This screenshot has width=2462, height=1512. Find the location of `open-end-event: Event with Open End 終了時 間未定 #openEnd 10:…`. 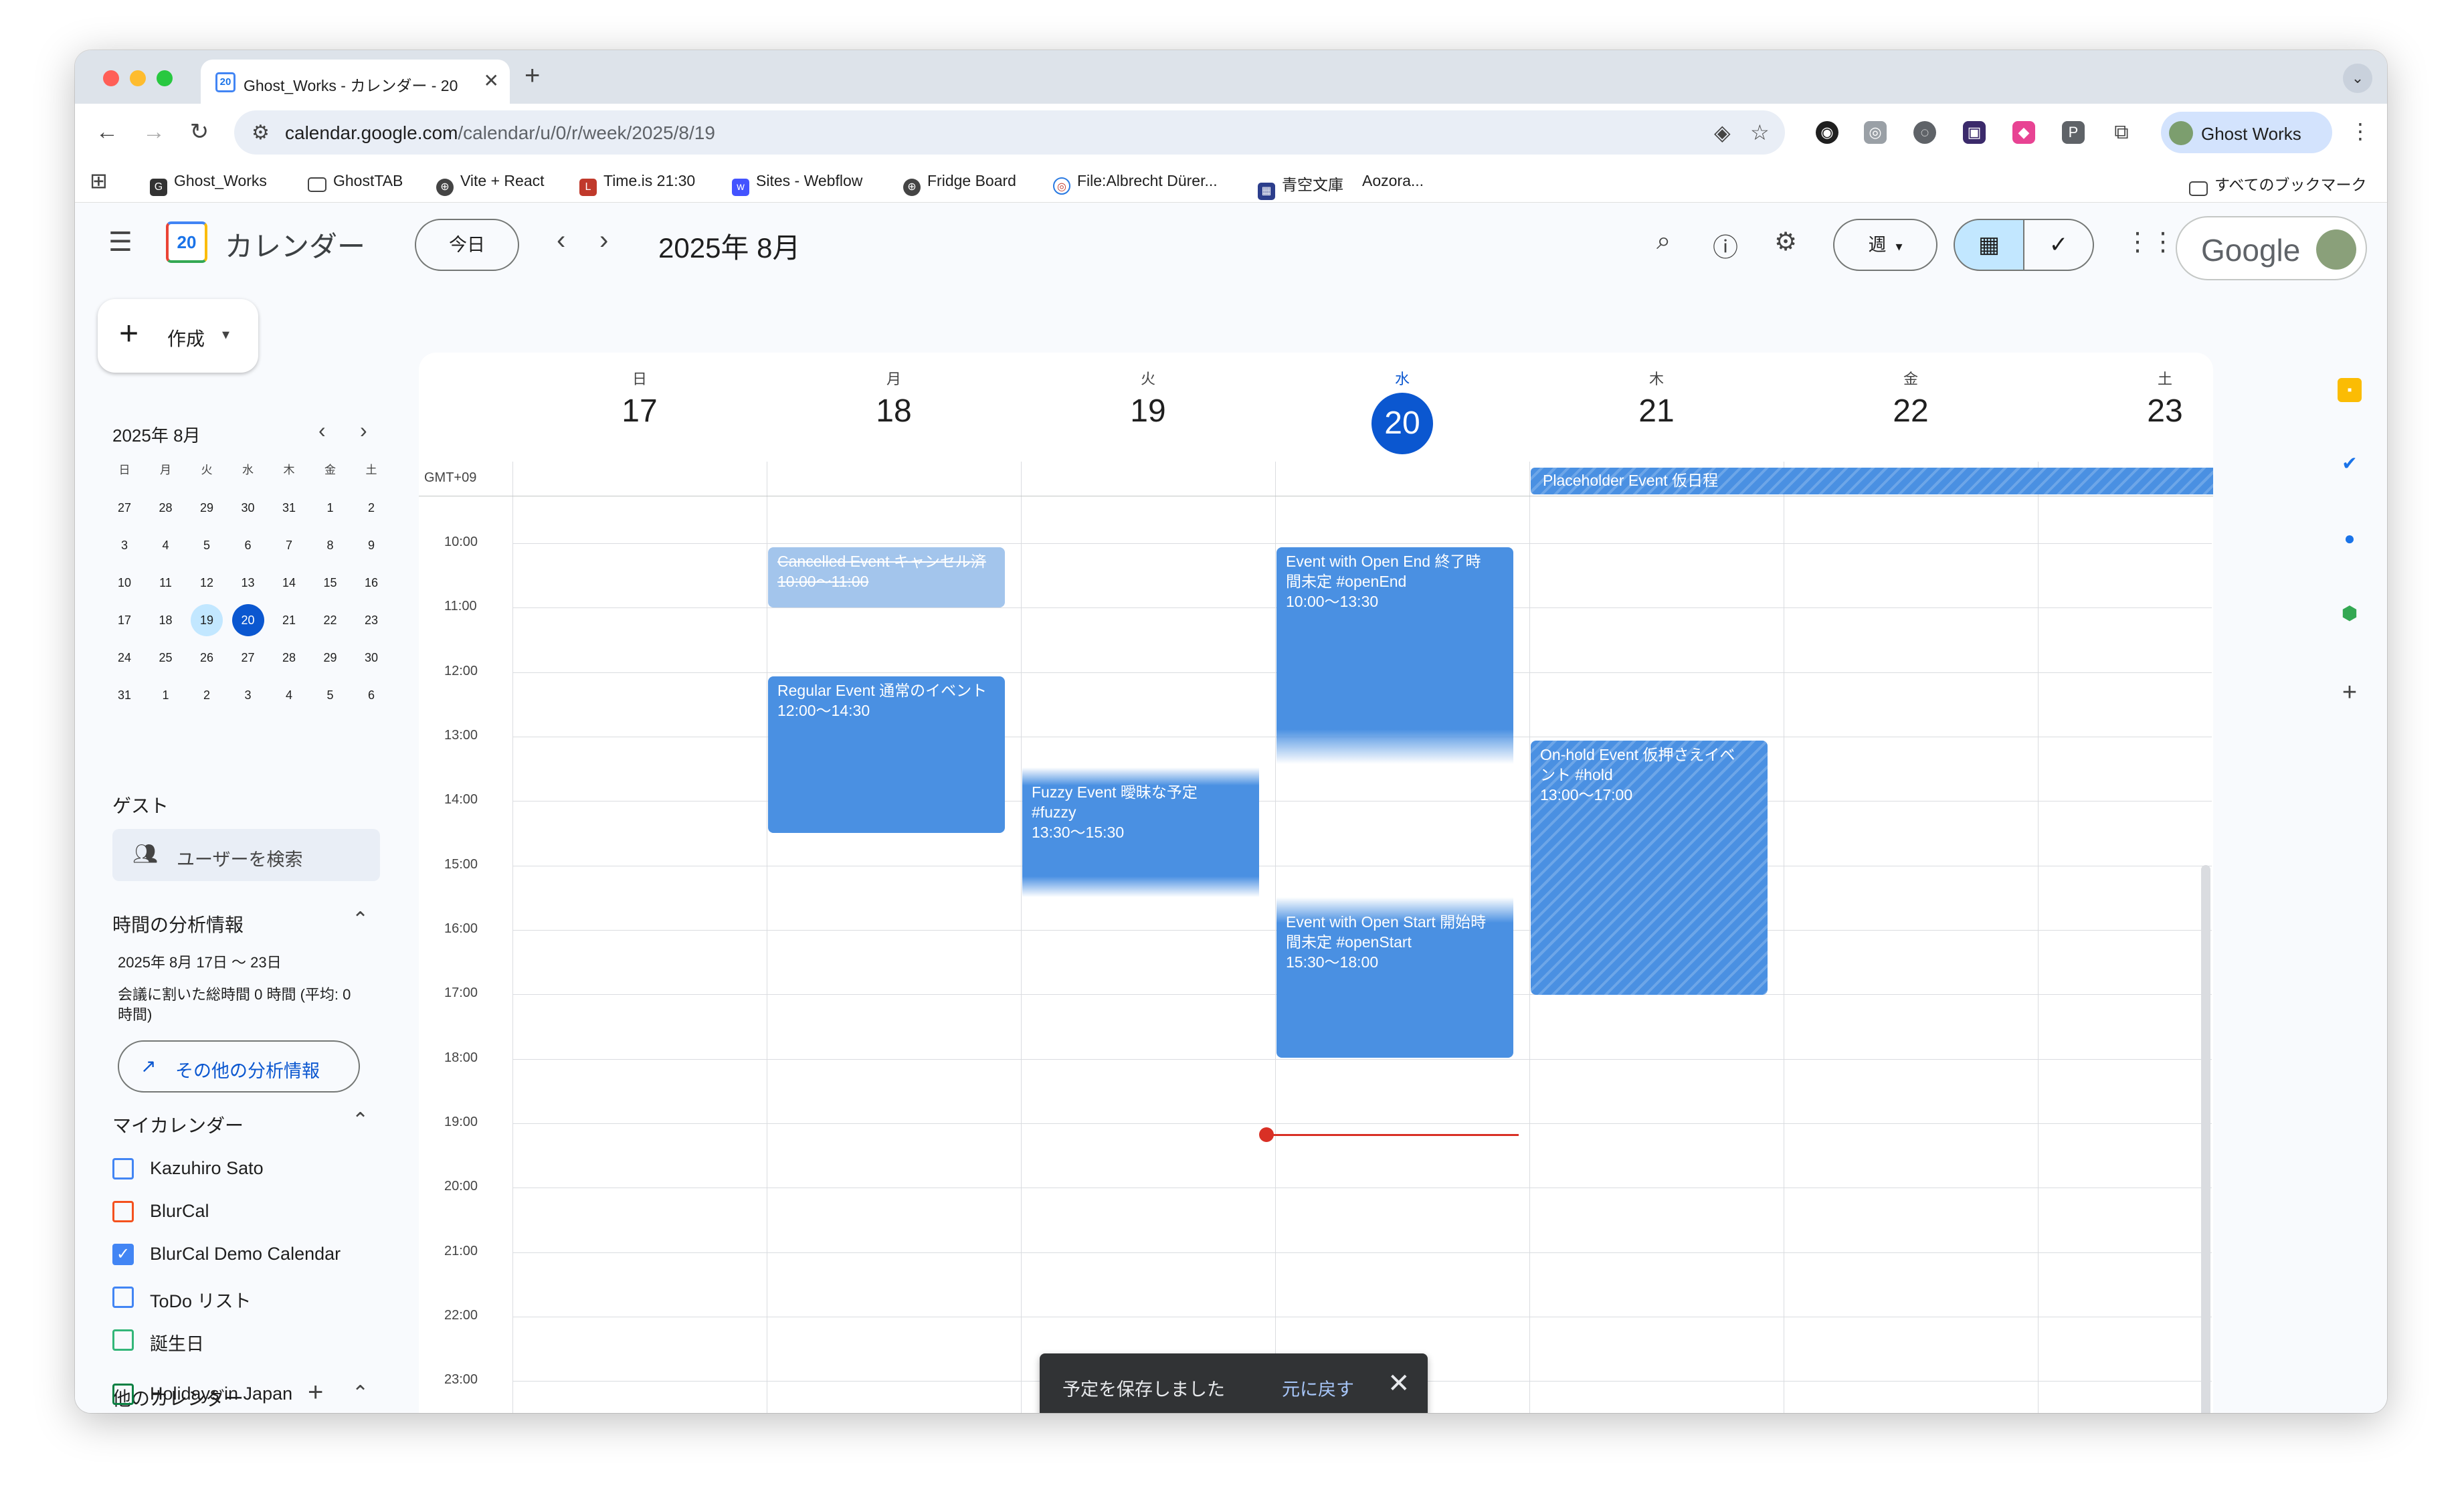

open-end-event: Event with Open End 終了時 間未定 #openEnd 10:… is located at coordinates (1395, 655).